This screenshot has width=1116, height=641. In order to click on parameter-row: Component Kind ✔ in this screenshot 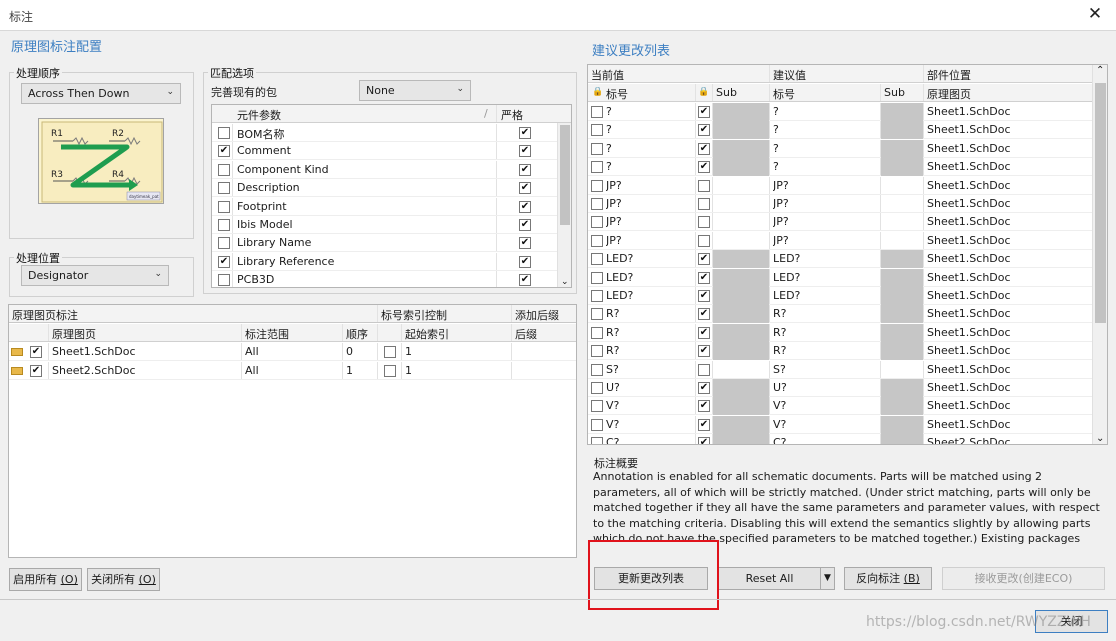, I will do `click(384, 169)`.